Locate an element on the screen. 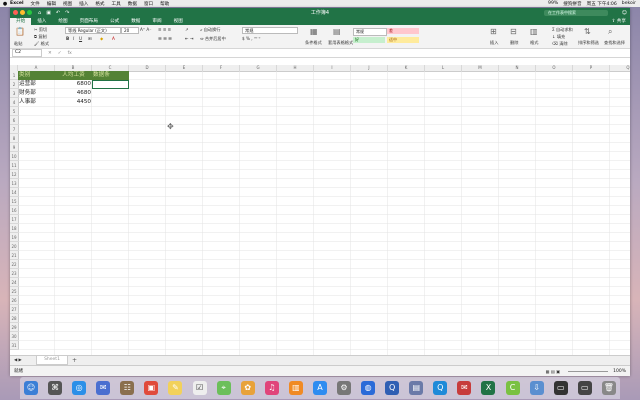  tab-formulas: 公式 is located at coordinates (114, 21).